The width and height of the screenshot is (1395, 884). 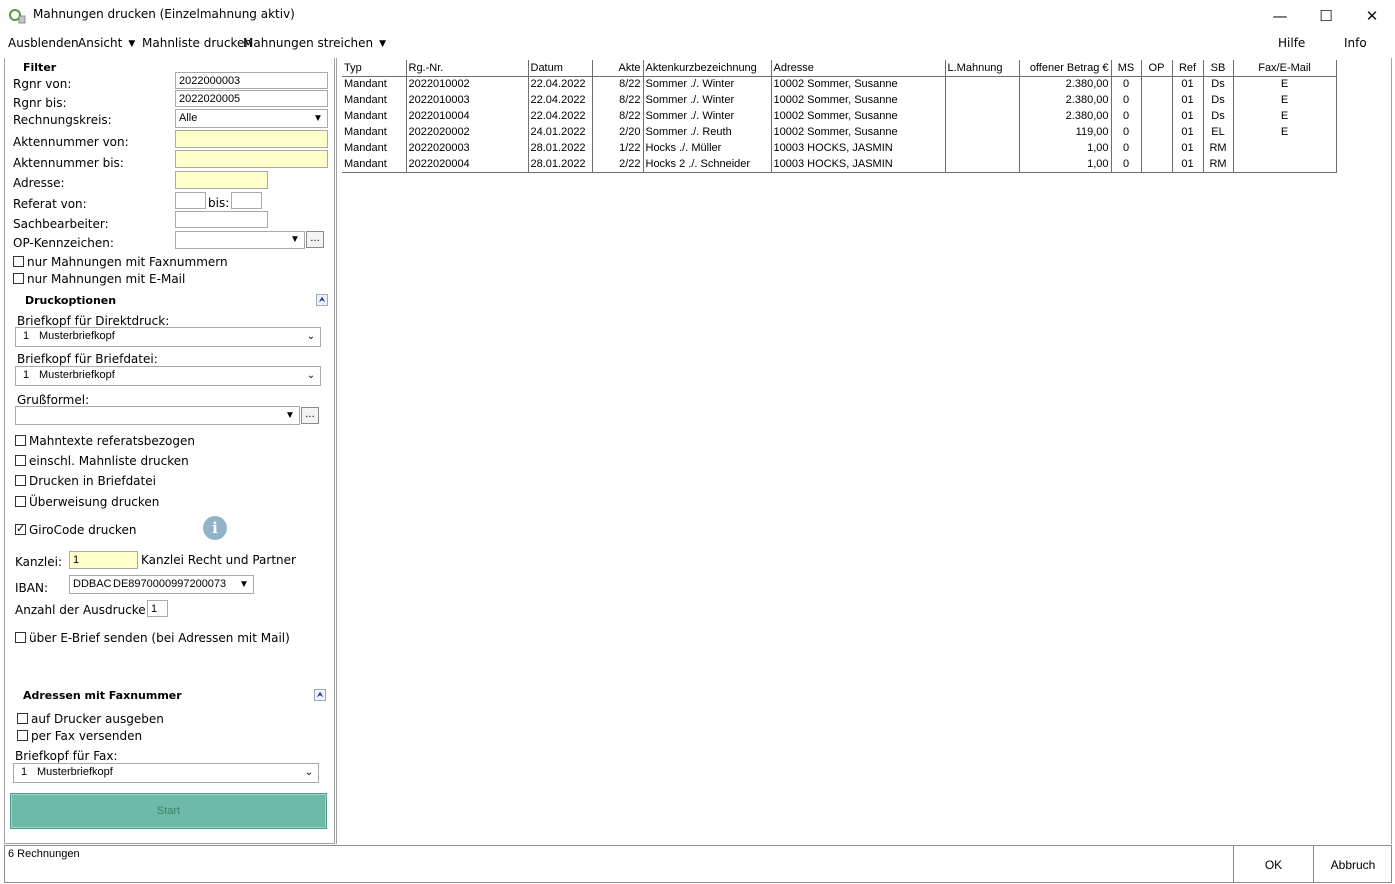 What do you see at coordinates (560, 116) in the screenshot?
I see `table-cell: 22.04.2022` at bounding box center [560, 116].